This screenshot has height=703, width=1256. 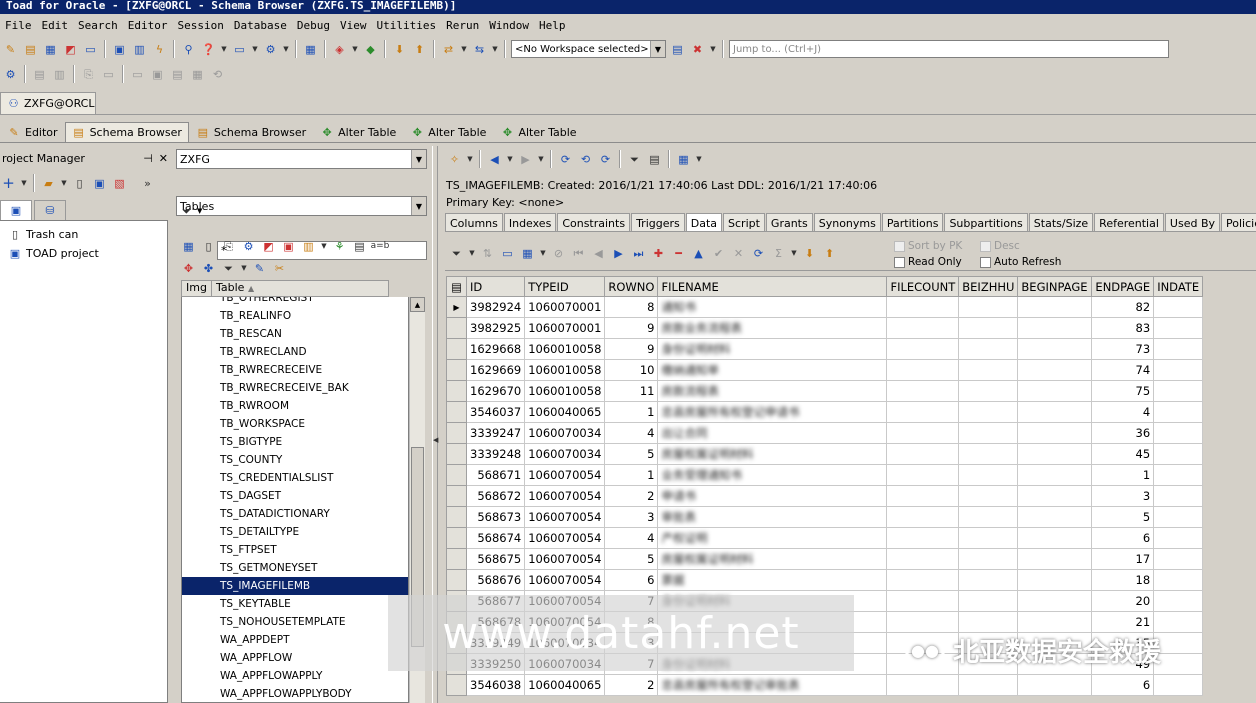 I want to click on table-list-item: TS_CREDENTIALSLIST, so click(x=295, y=478).